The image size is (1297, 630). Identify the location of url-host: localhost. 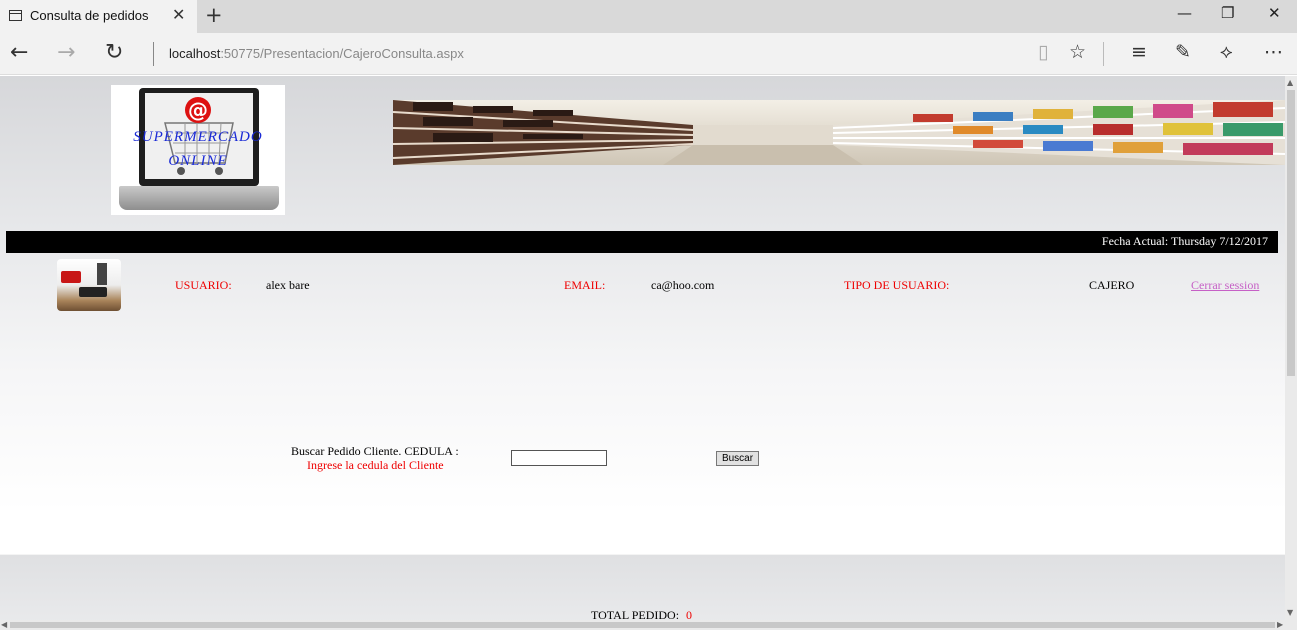
(195, 53).